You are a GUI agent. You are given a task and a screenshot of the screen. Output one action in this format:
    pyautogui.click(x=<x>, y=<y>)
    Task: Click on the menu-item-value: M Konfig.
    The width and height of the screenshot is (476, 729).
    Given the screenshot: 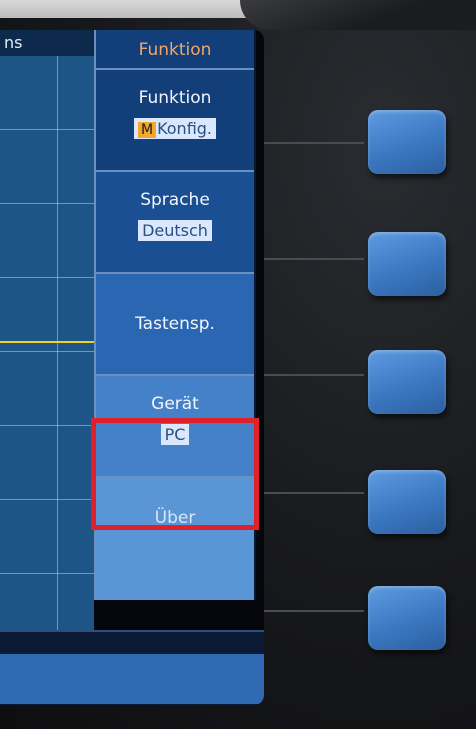 What is the action you would take?
    pyautogui.click(x=175, y=128)
    